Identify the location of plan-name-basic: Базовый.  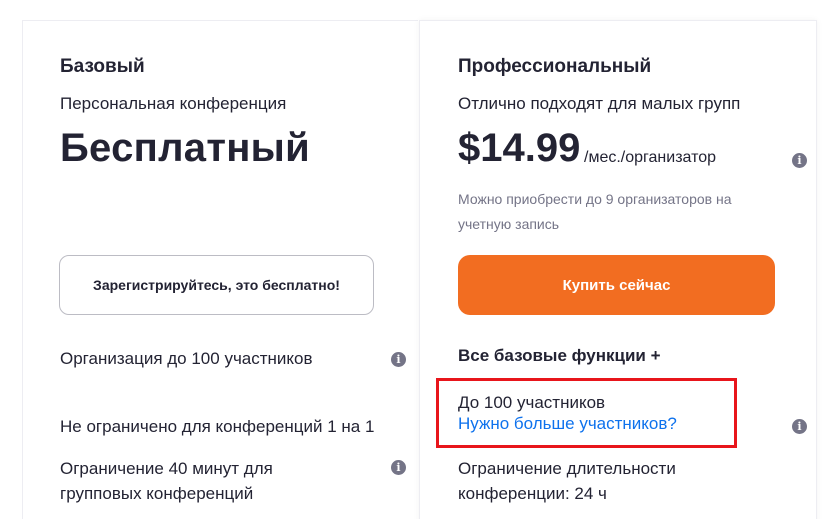
(102, 66).